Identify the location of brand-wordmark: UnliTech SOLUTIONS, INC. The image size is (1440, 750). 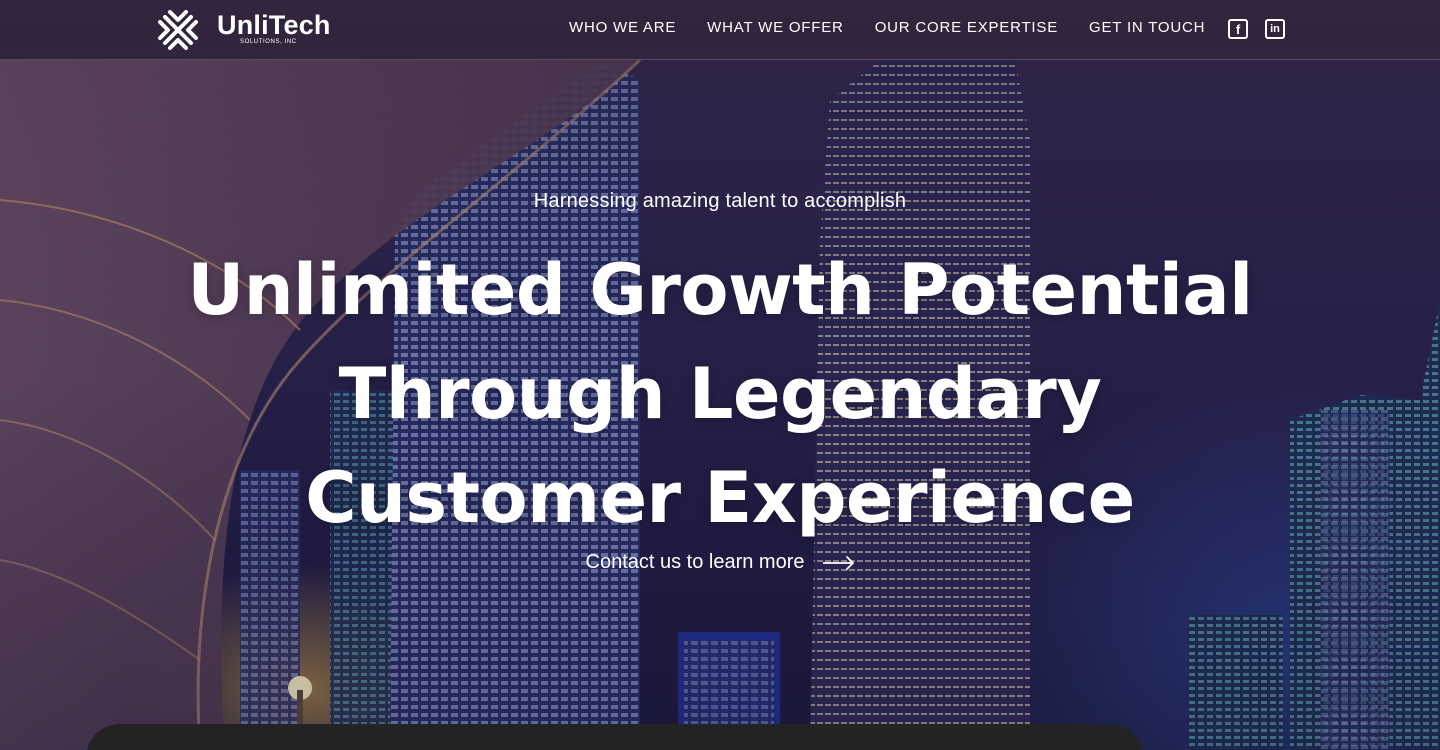
(277, 30).